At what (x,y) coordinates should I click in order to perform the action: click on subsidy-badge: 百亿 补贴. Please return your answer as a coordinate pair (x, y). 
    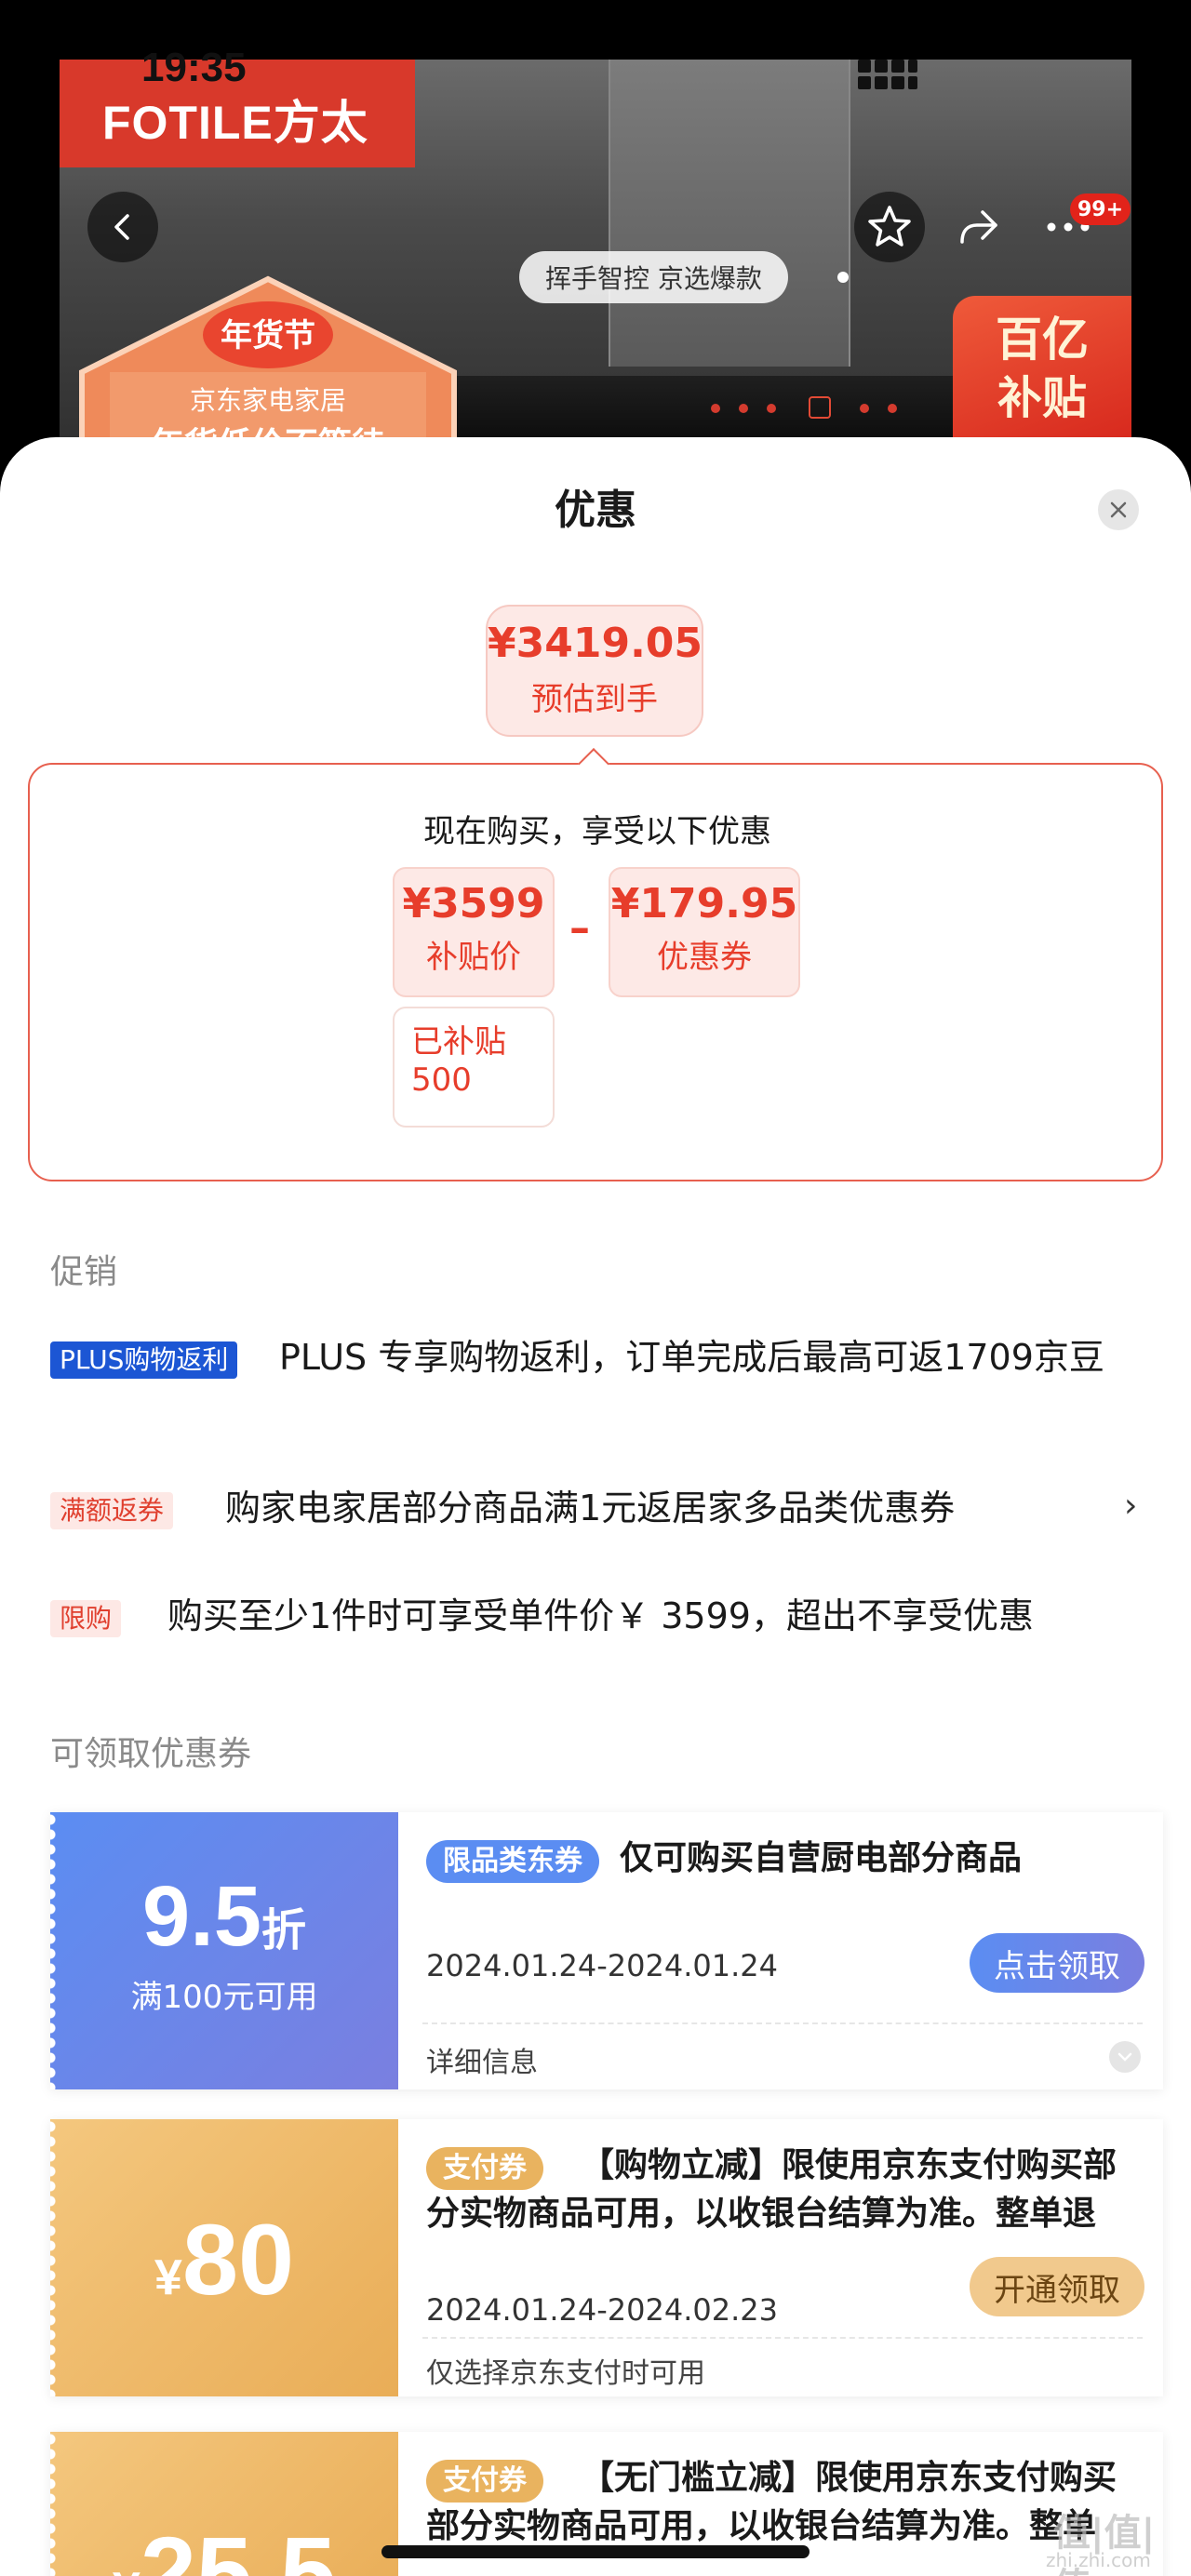
    Looking at the image, I should click on (1042, 370).